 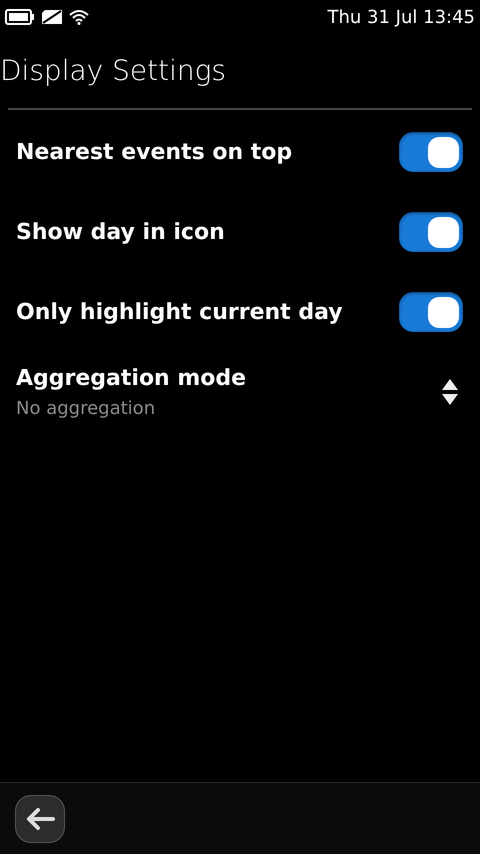 I want to click on setting-label: Only highlight current day, so click(x=180, y=312).